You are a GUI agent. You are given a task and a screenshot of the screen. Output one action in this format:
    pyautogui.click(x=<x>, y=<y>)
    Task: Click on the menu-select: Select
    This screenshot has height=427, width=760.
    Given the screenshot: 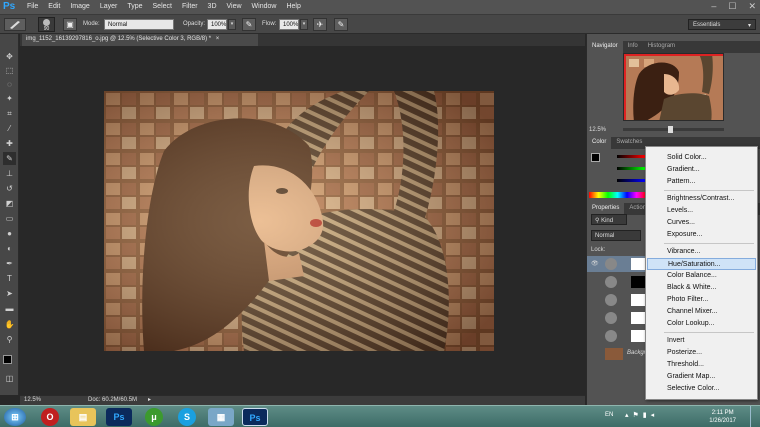 What is the action you would take?
    pyautogui.click(x=162, y=6)
    